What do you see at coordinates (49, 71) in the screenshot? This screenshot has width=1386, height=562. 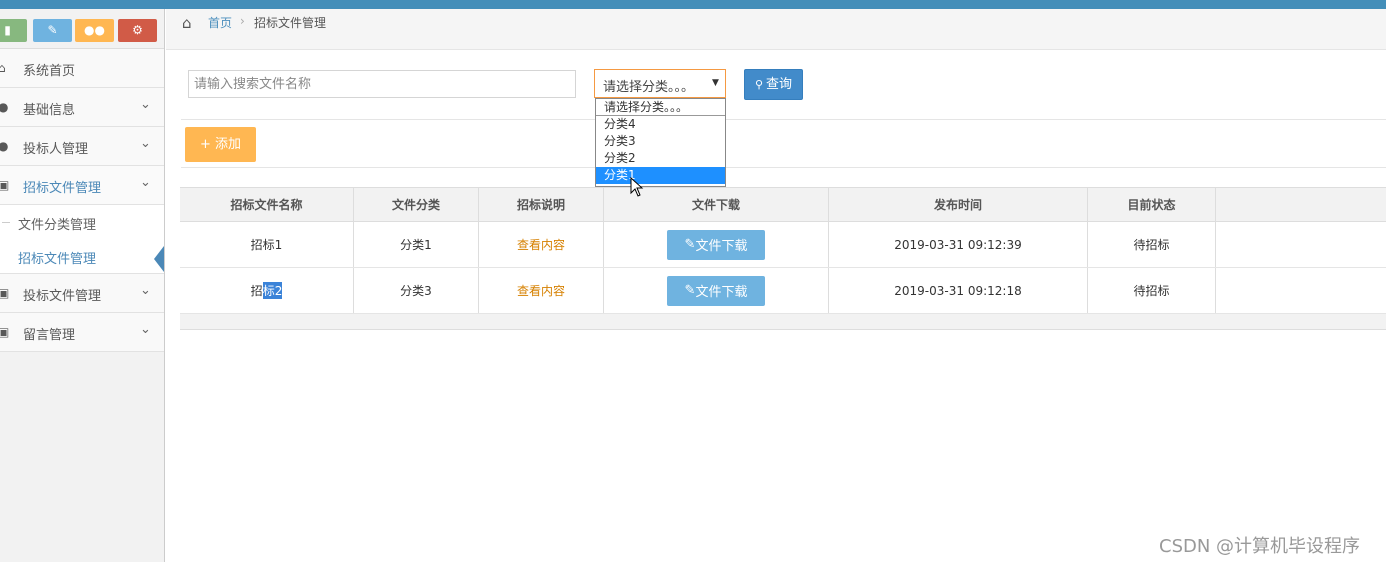 I see `sidebar-item-label: 系统首页` at bounding box center [49, 71].